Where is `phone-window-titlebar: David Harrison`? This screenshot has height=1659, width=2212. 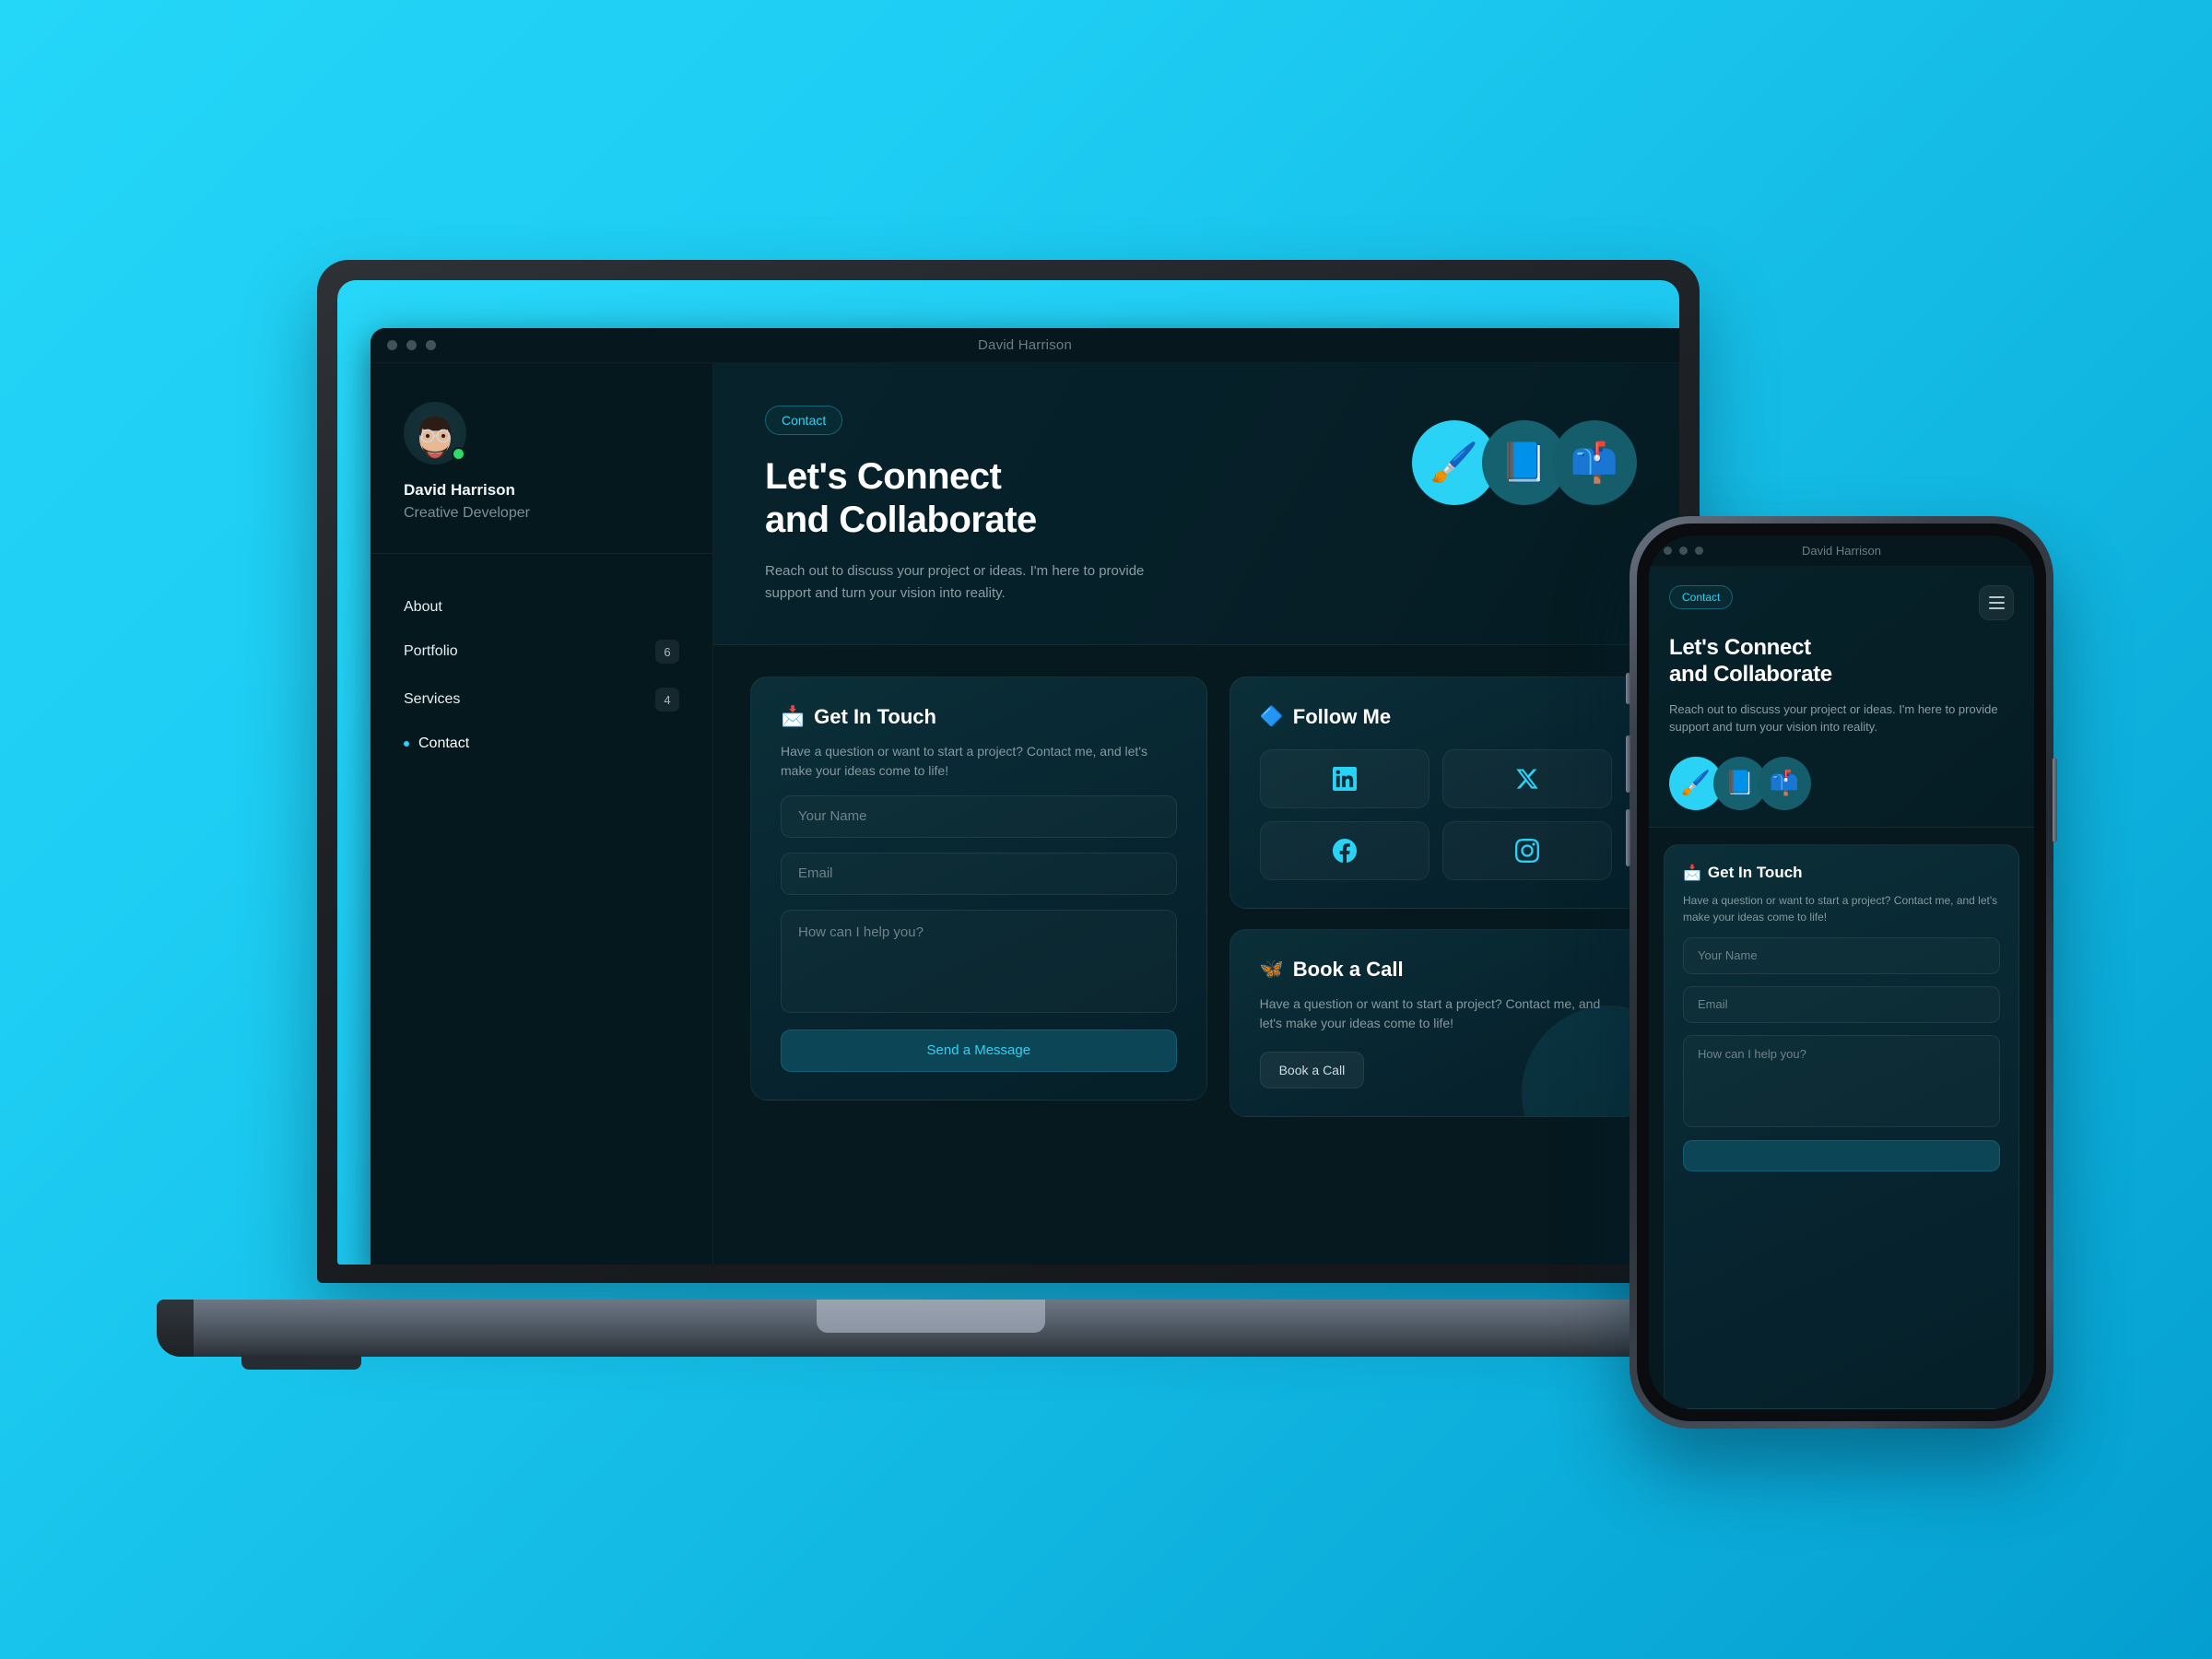
phone-window-titlebar: David Harrison is located at coordinates (1841, 551).